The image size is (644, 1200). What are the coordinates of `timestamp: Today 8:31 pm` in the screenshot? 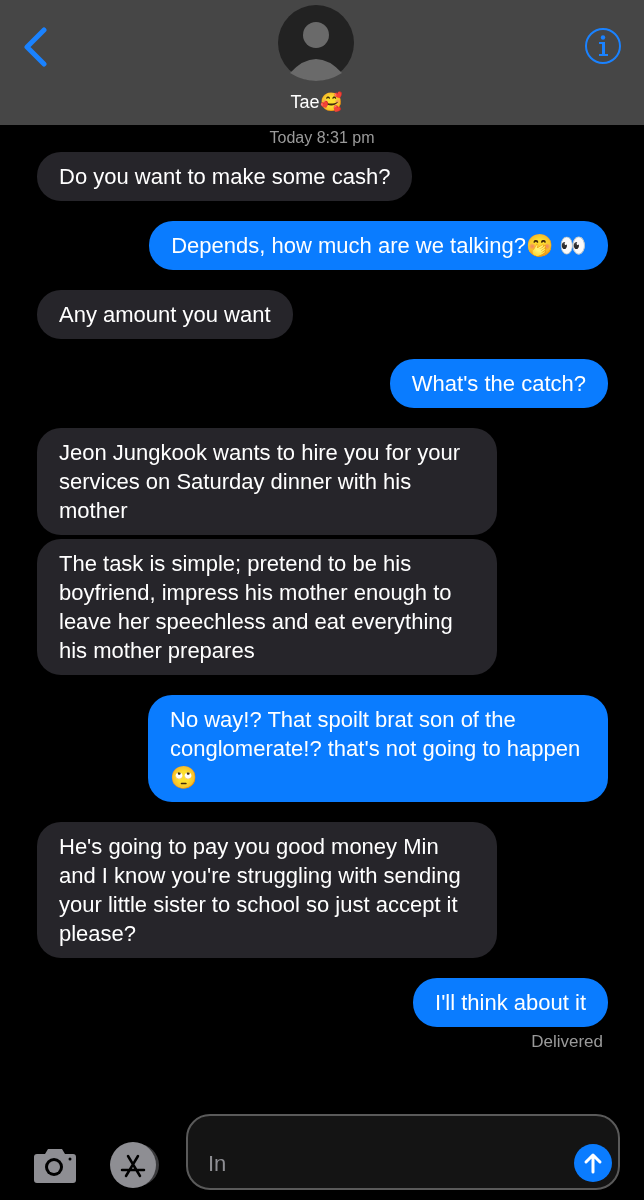 It's located at (322, 138).